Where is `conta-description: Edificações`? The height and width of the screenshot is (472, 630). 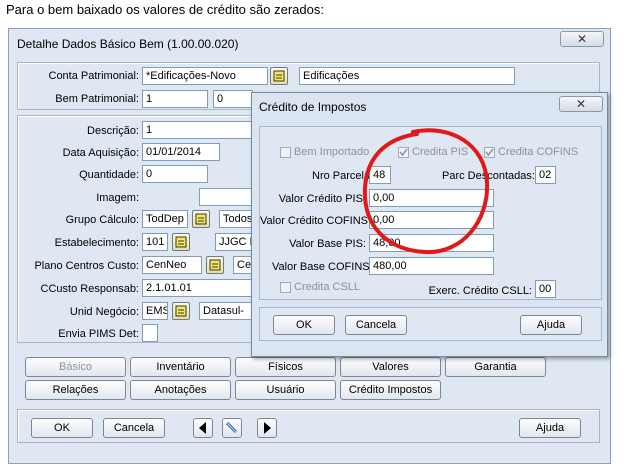 conta-description: Edificações is located at coordinates (407, 76).